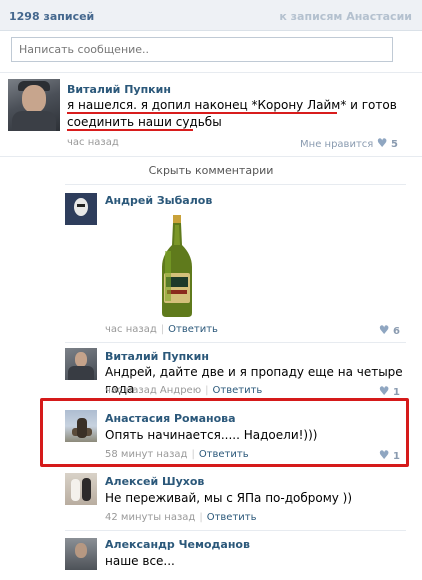 The height and width of the screenshot is (580, 422). What do you see at coordinates (177, 266) in the screenshot?
I see `beer-bottle-image` at bounding box center [177, 266].